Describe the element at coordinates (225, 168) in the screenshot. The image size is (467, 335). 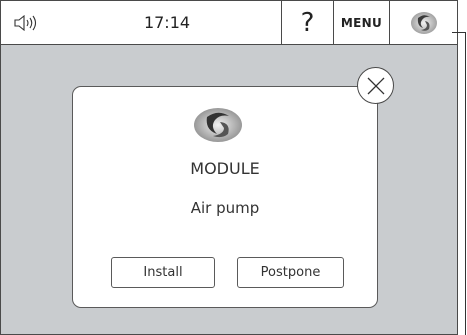
I see `dialog-title: MODULE` at that location.